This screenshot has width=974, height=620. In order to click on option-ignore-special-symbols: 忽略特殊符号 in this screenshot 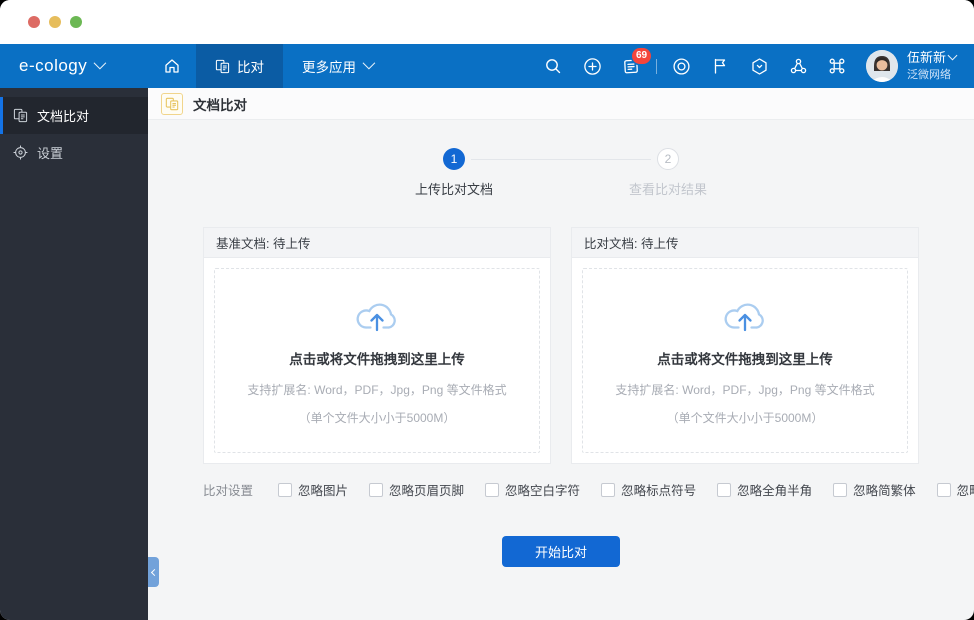, I will do `click(955, 489)`.